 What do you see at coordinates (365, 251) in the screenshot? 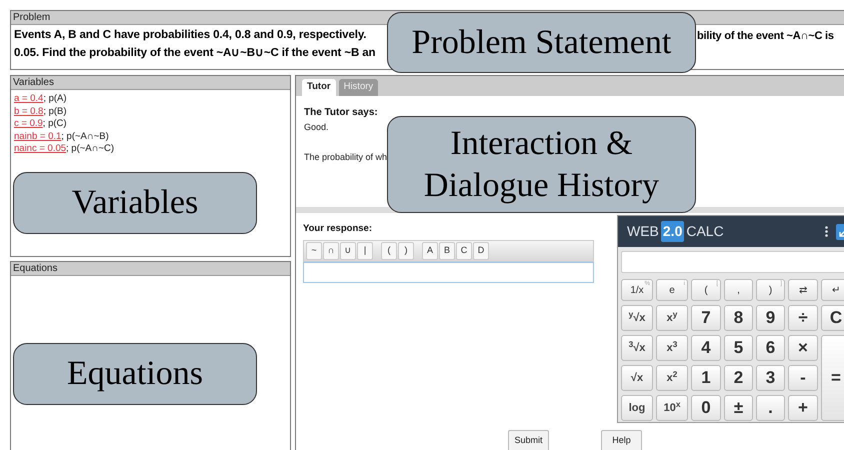
I see `symbol-button: |` at bounding box center [365, 251].